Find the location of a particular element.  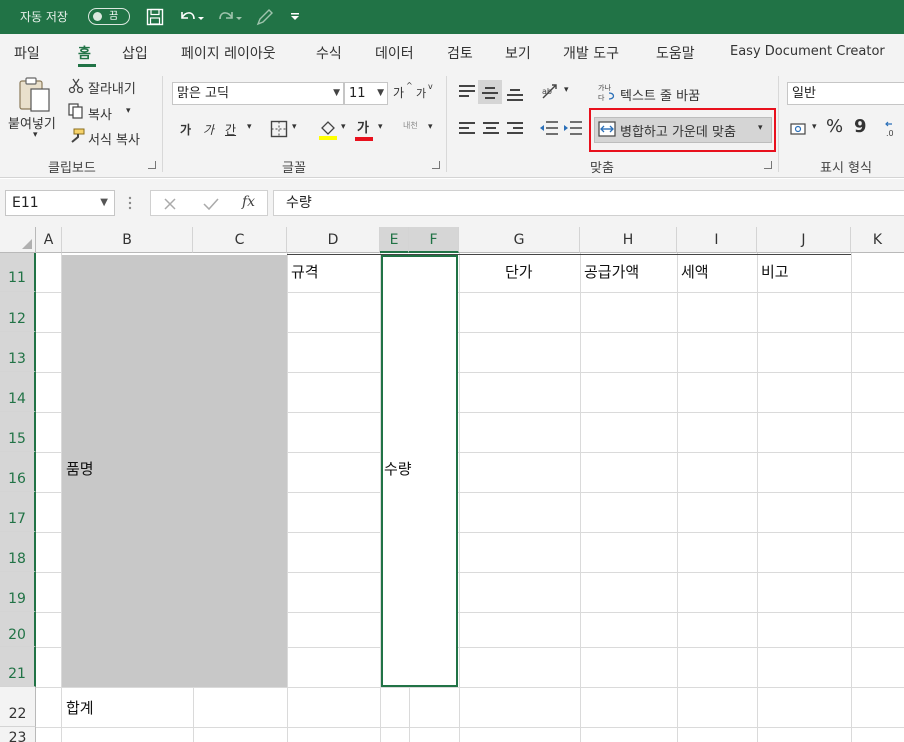

italic-button: 가 is located at coordinates (208, 129).